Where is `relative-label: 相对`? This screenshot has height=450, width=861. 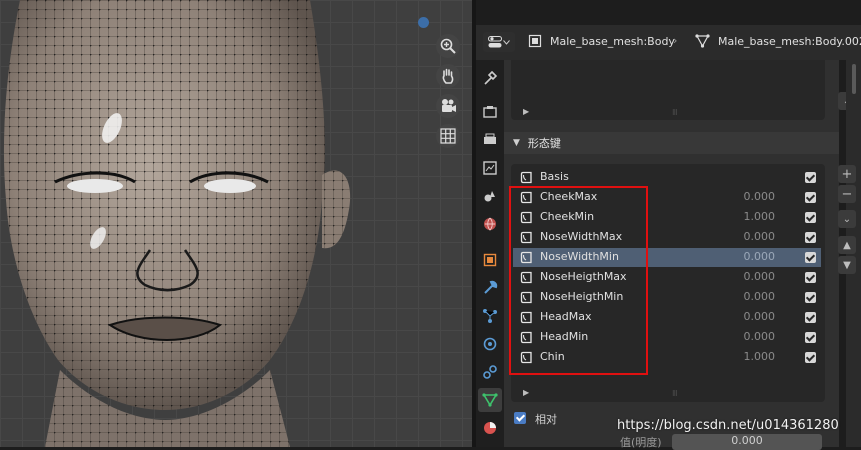 relative-label: 相对 is located at coordinates (546, 419).